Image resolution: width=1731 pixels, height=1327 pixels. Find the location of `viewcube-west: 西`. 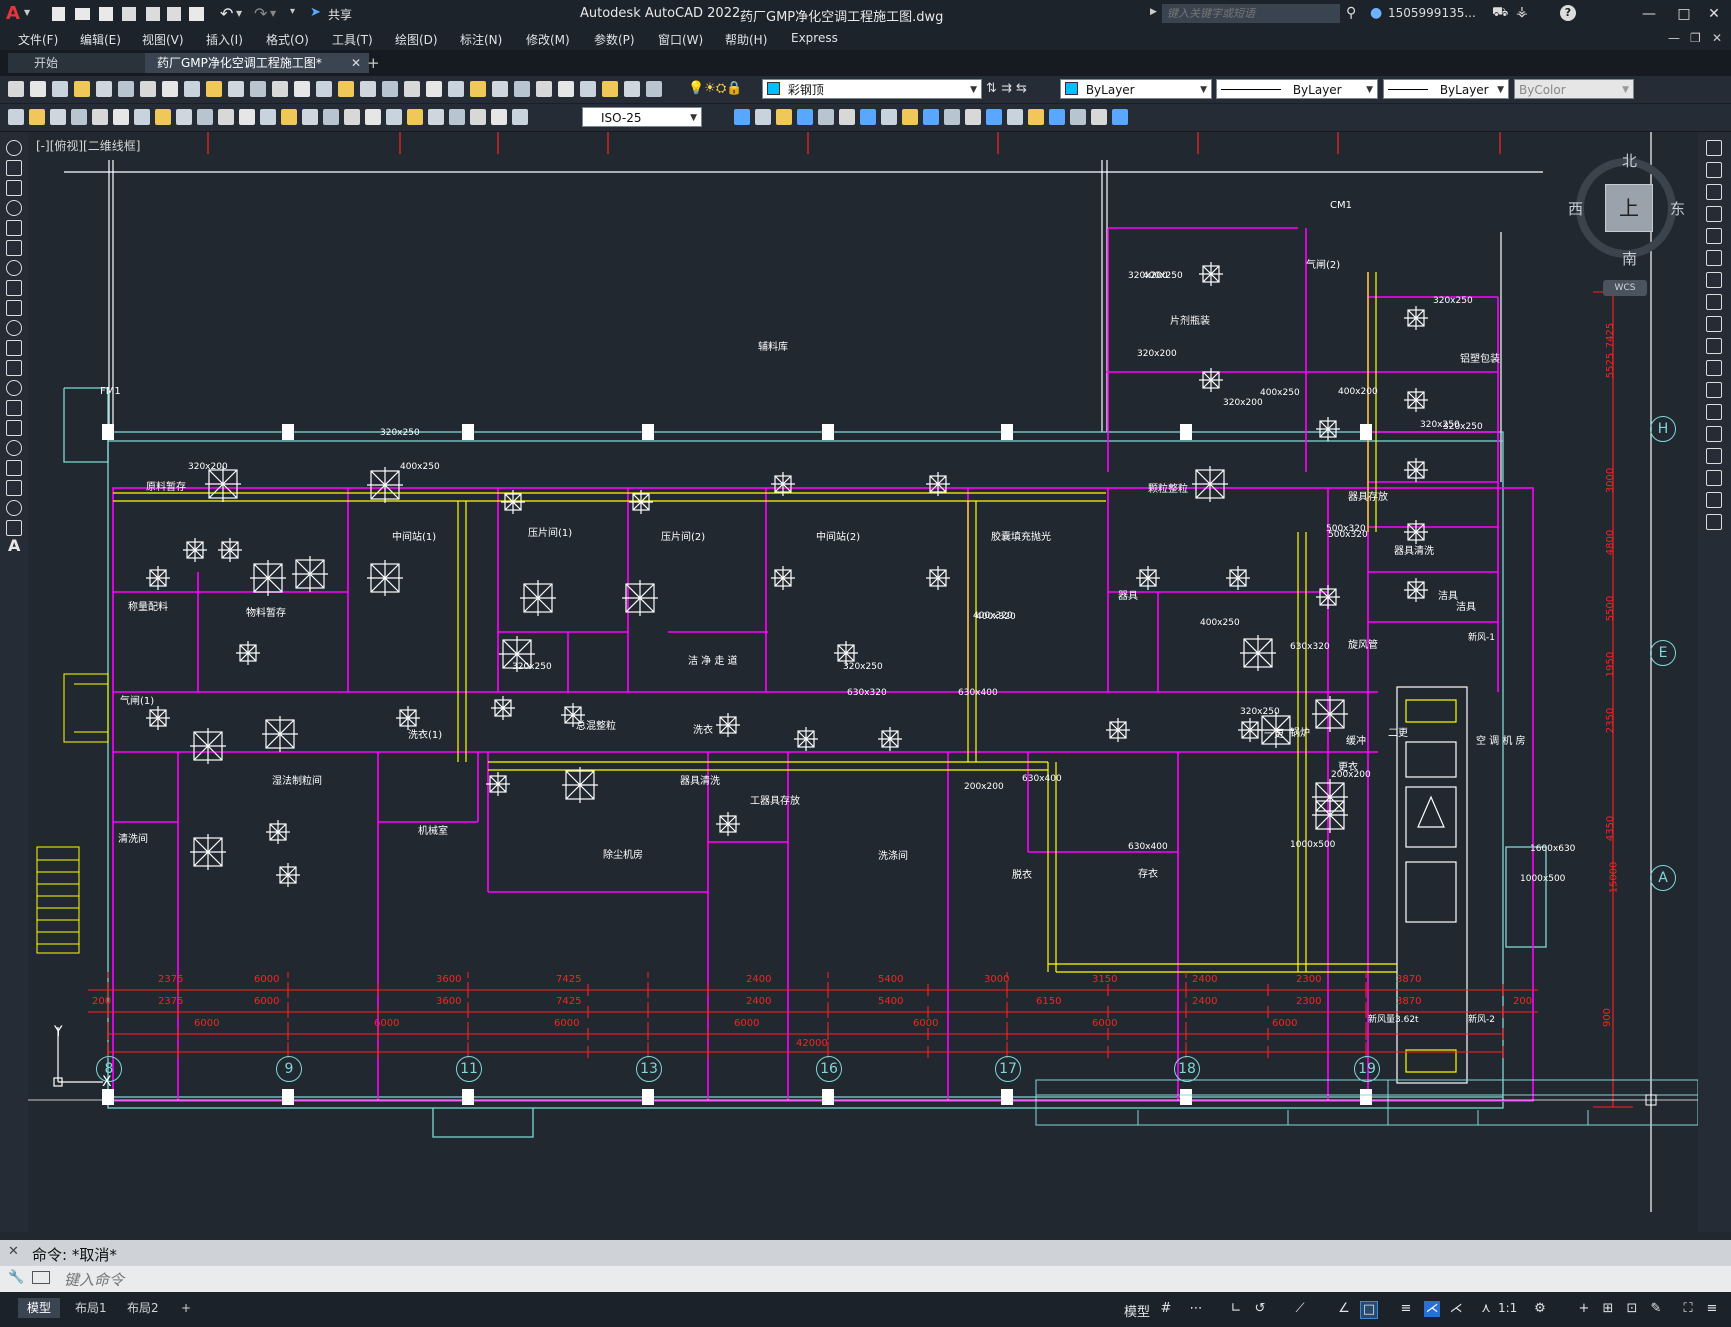

viewcube-west: 西 is located at coordinates (1575, 208).